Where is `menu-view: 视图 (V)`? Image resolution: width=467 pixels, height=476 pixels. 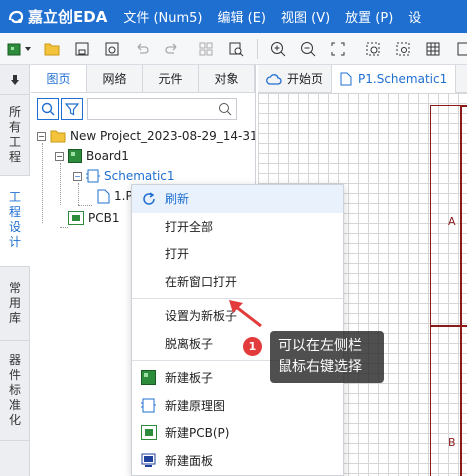 menu-view: 视图 (V) is located at coordinates (305, 16).